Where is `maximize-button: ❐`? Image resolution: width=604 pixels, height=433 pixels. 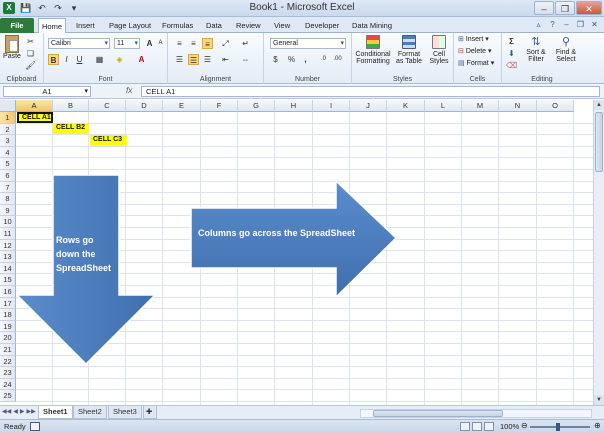 maximize-button: ❐ is located at coordinates (565, 8).